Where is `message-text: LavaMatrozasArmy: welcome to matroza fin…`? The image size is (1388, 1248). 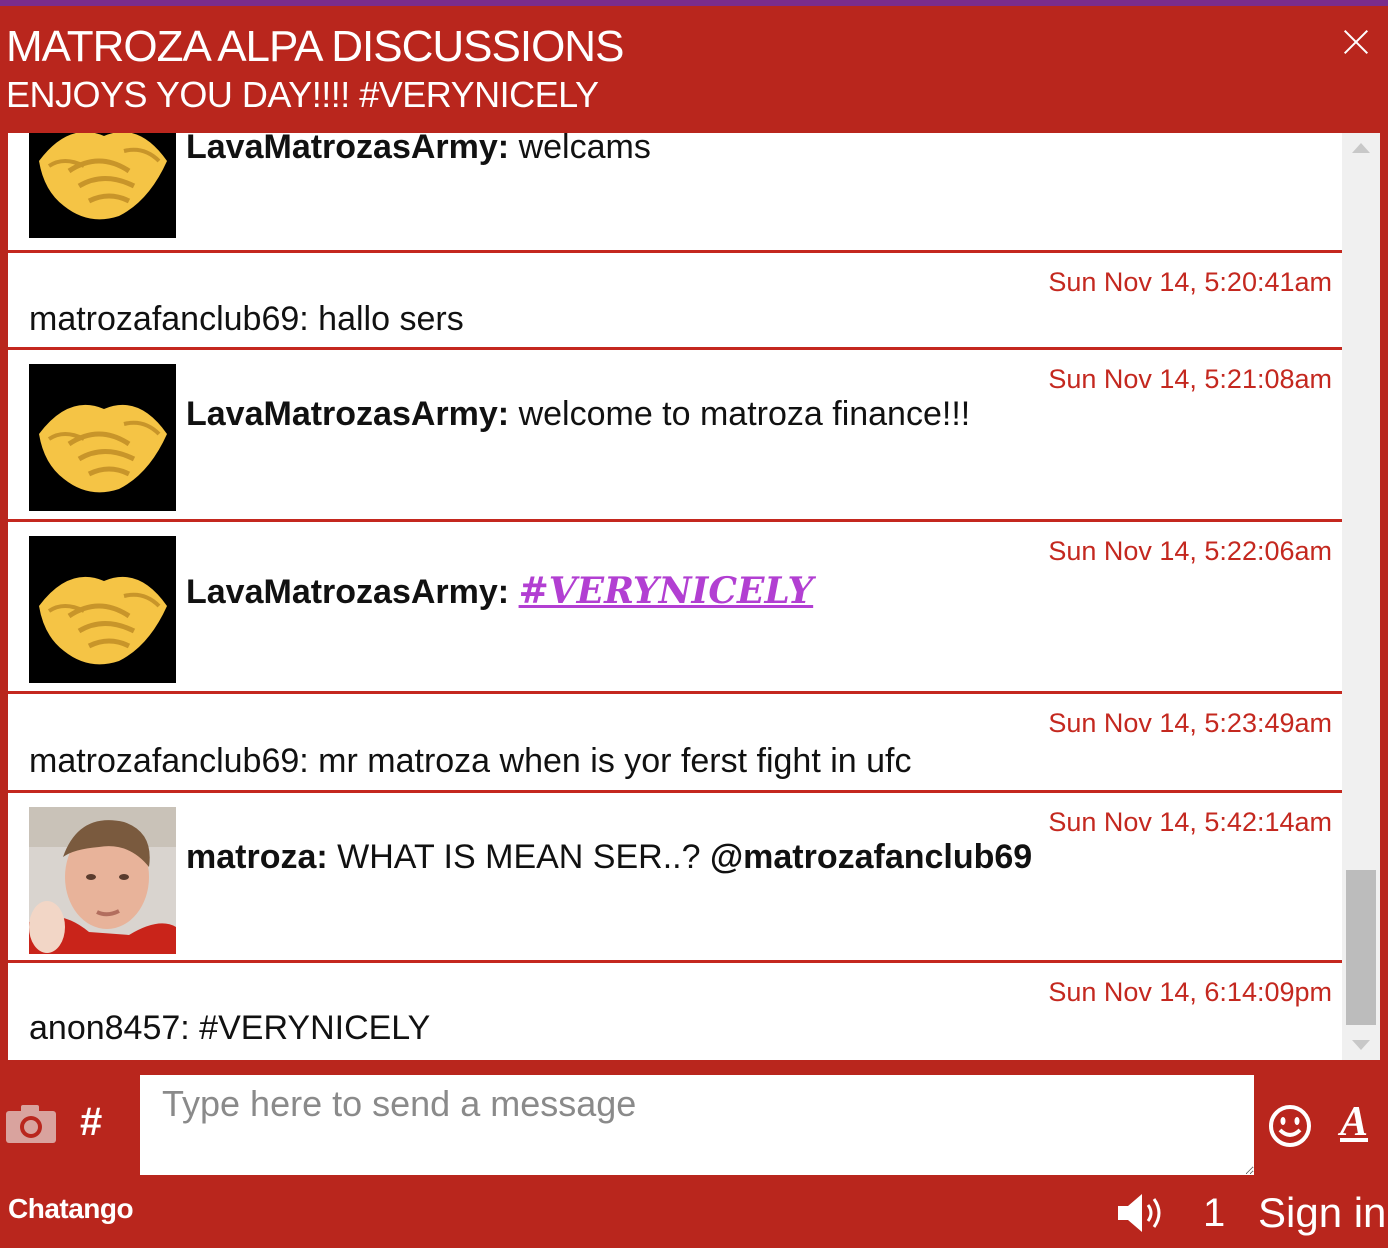
message-text: LavaMatrozasArmy: welcome to matroza fin… is located at coordinates (578, 414).